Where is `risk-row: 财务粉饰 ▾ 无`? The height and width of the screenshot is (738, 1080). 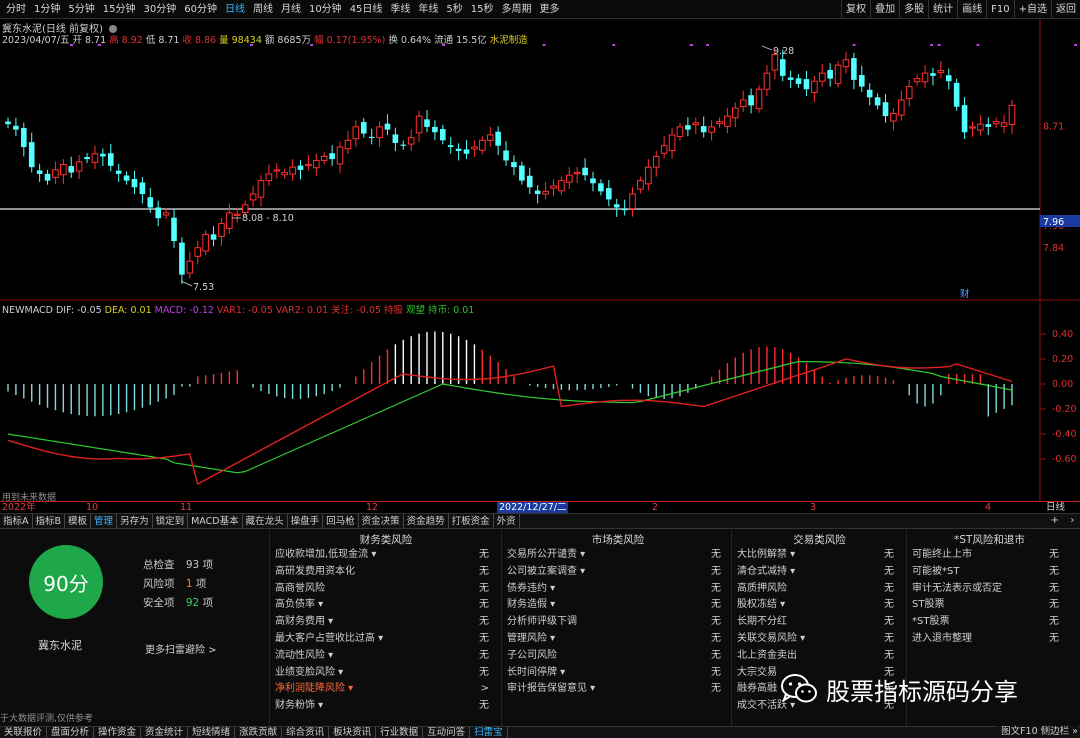
risk-row: 财务粉饰 ▾ 无 is located at coordinates (386, 706).